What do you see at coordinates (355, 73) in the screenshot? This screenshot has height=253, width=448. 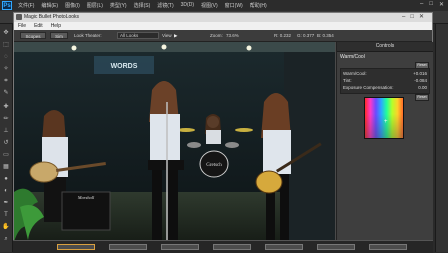 I see `param-warm-cool-label: Warm/Cool:` at bounding box center [355, 73].